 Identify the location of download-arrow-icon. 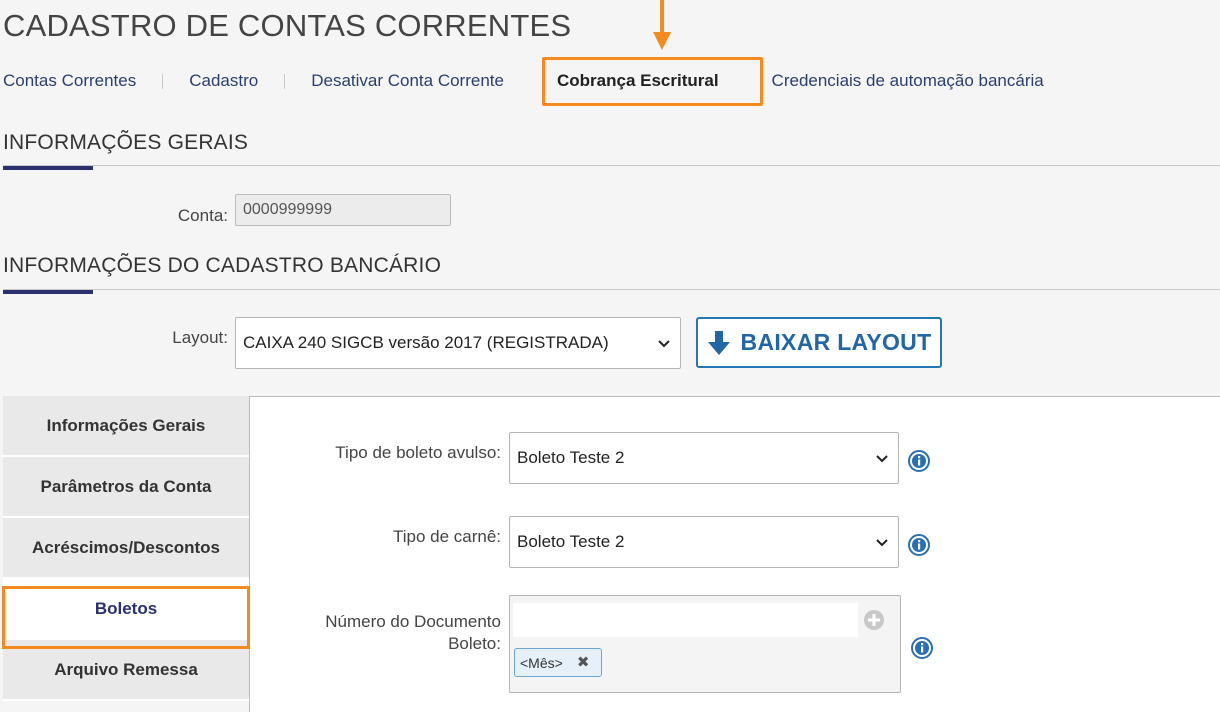
(718, 342).